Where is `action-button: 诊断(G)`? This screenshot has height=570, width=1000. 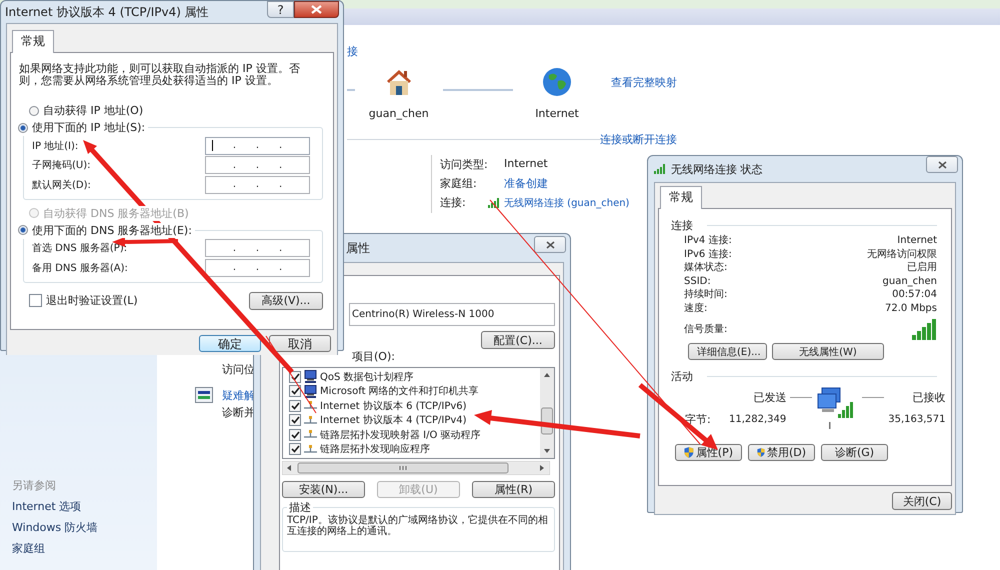
action-button: 诊断(G) is located at coordinates (854, 452).